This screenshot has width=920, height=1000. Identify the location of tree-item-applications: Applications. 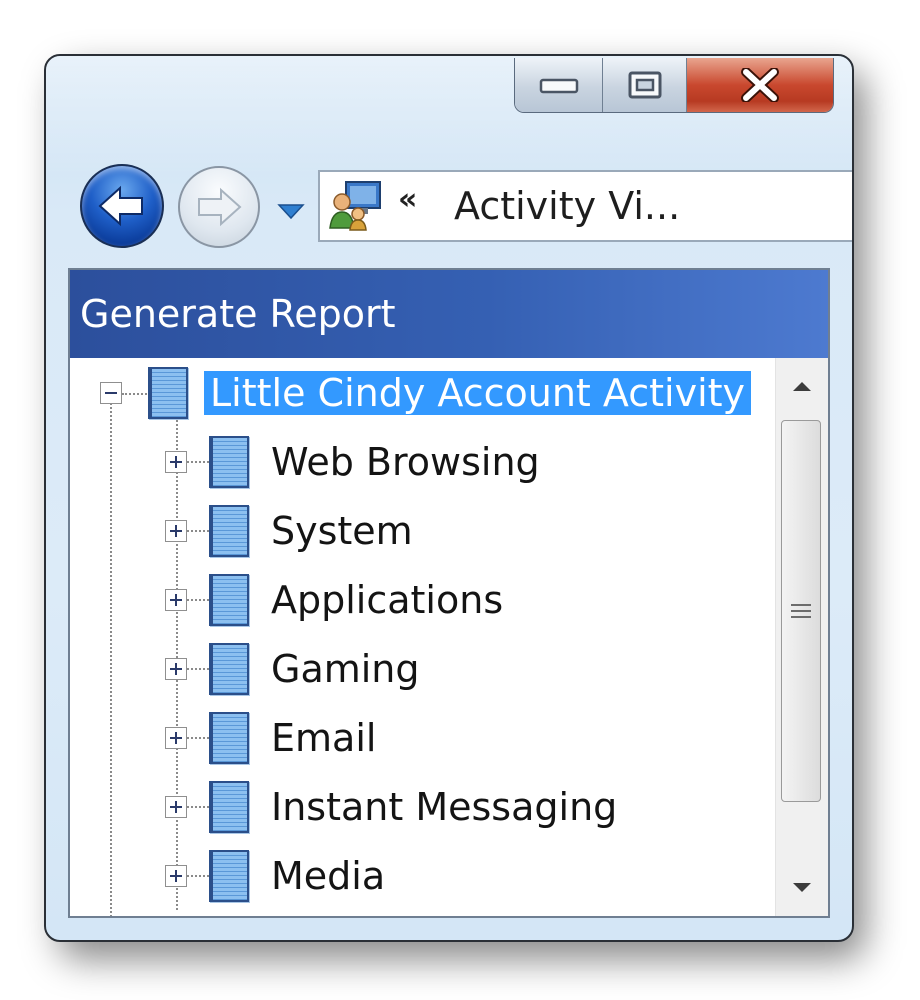
(334, 600).